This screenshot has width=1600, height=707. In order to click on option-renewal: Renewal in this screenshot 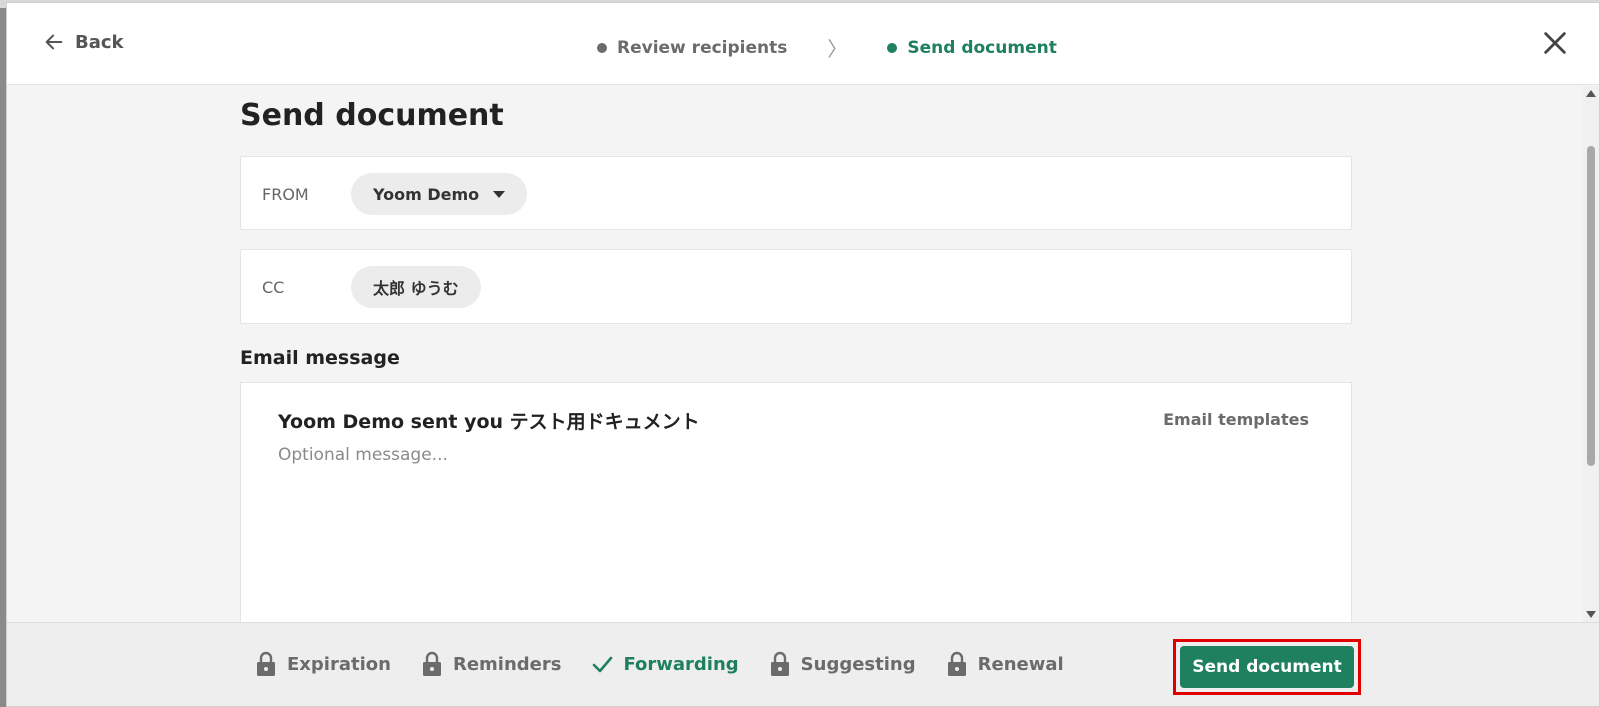, I will do `click(1005, 664)`.